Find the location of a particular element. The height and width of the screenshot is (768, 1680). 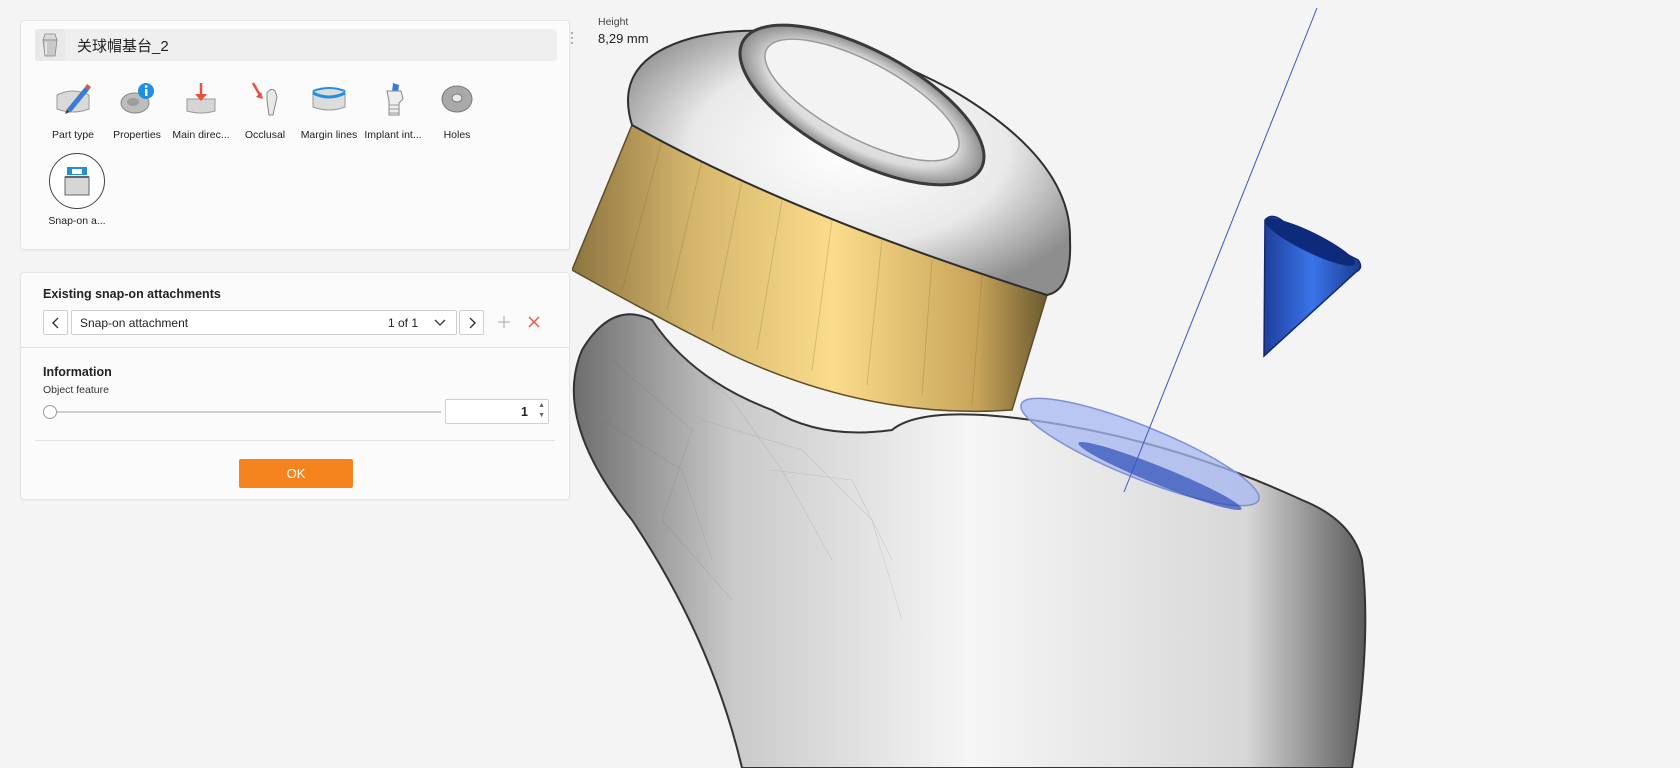

attachment-count: 1 of 1 is located at coordinates (402, 322).